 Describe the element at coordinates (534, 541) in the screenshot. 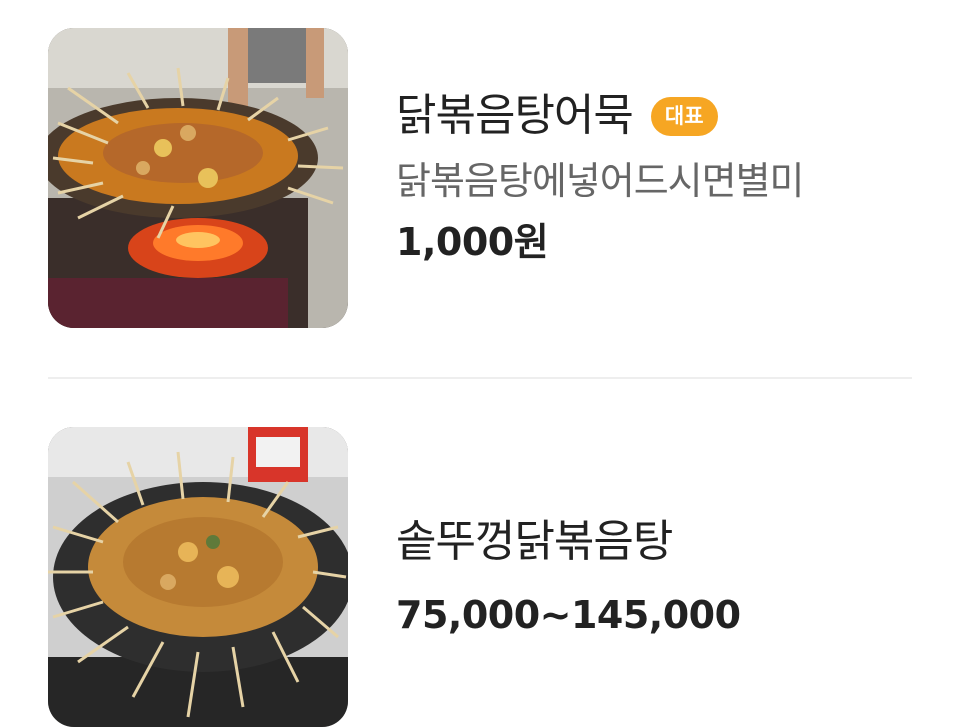

I see `menu-item-name: 솥뚜껑닭볶음탕` at that location.